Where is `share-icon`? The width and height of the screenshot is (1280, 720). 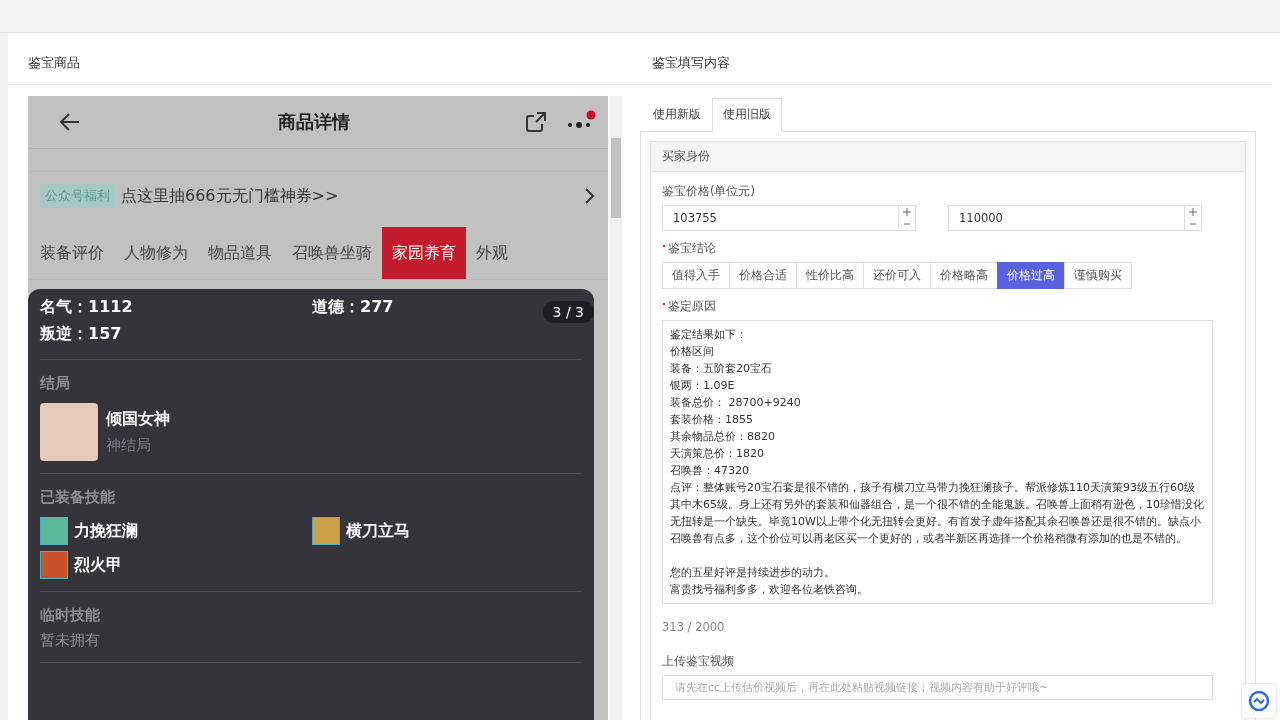
share-icon is located at coordinates (536, 122).